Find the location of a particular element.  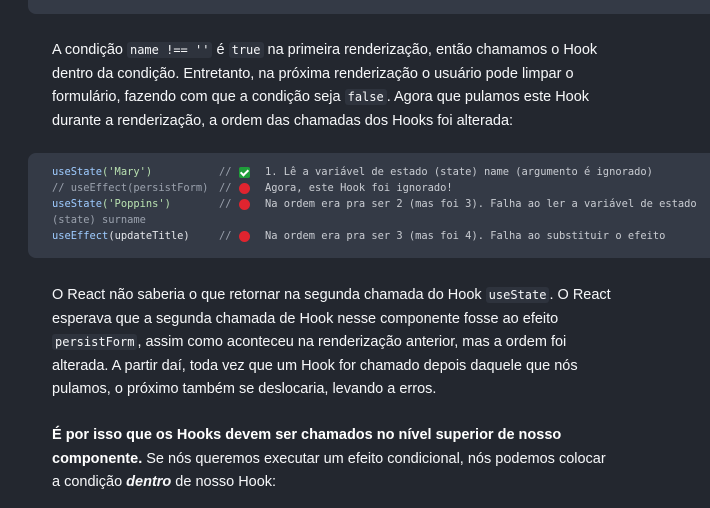

code-line: // useEffect(persistForm) is located at coordinates (130, 188).